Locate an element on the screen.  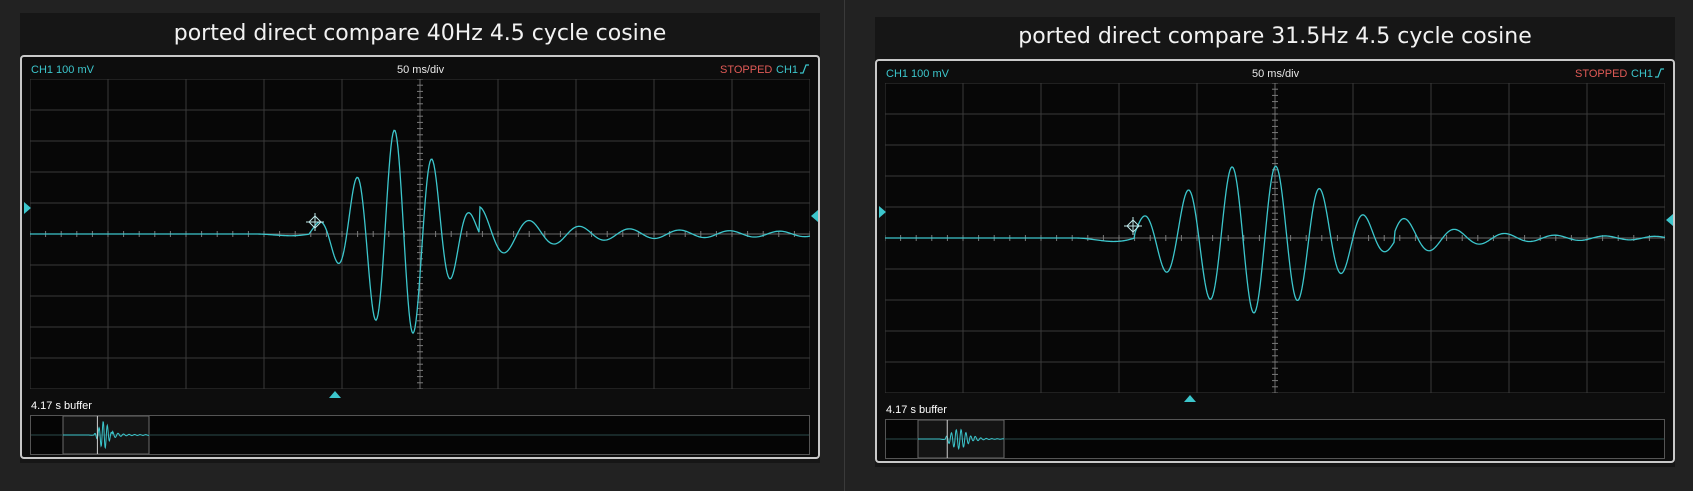
waveform-trace is located at coordinates (1275, 239).